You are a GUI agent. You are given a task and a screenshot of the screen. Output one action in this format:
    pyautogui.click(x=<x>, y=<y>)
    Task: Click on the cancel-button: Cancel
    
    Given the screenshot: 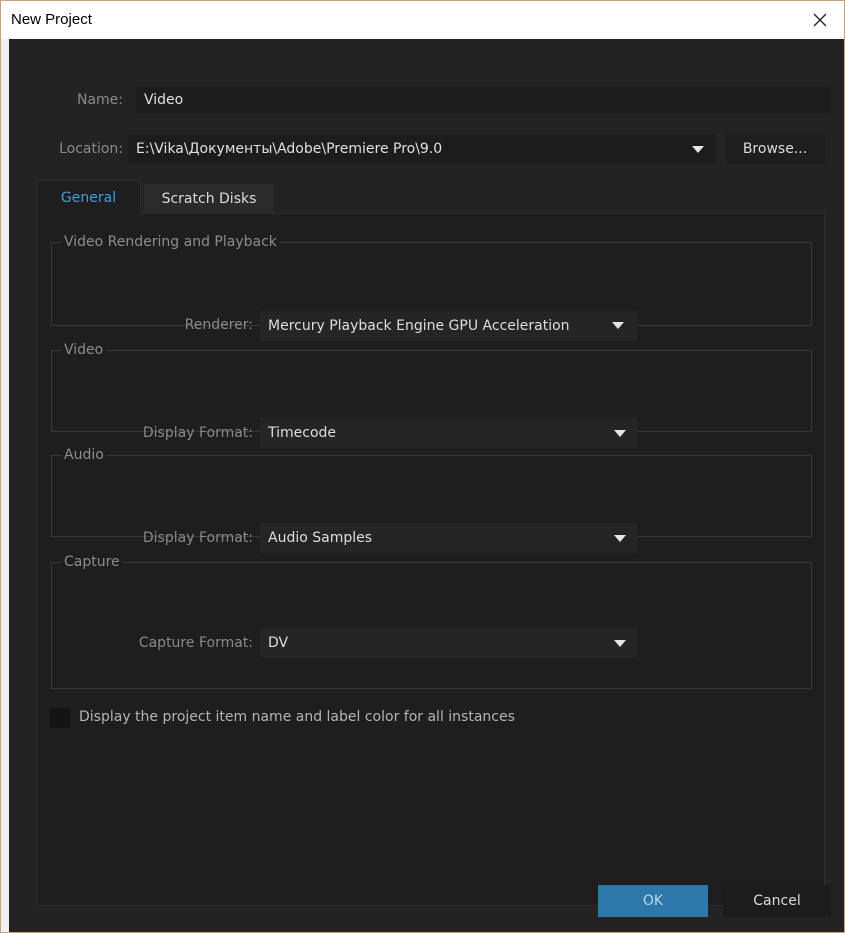 What is the action you would take?
    pyautogui.click(x=777, y=901)
    